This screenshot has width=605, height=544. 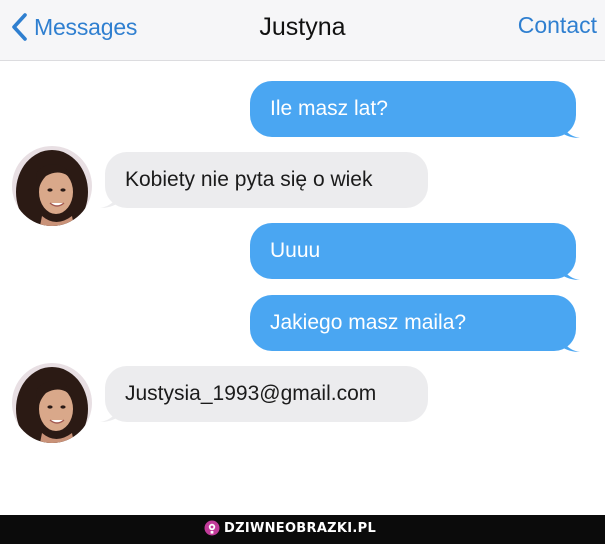 I want to click on message-text: Uuuu, so click(x=295, y=250).